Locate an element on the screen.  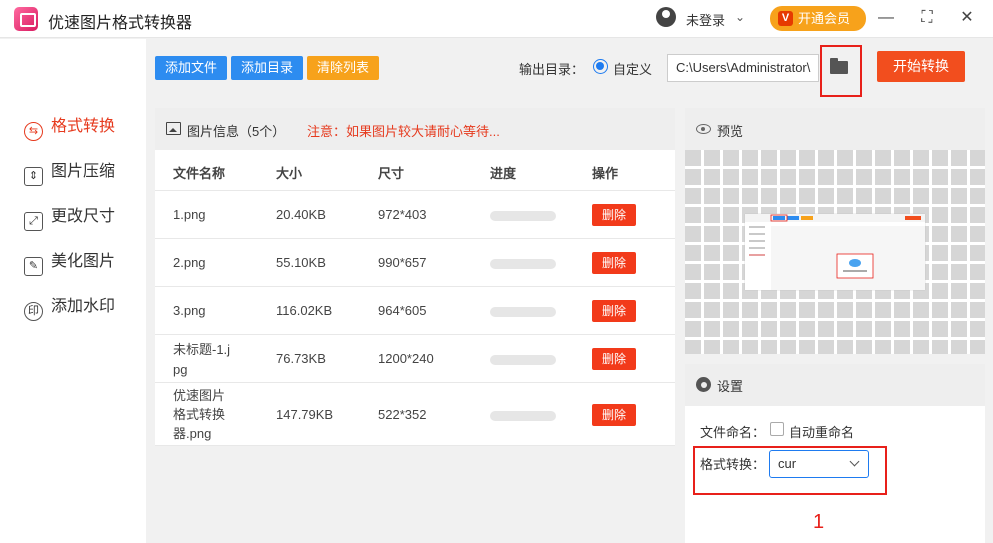
app-logo-icon is located at coordinates (26, 19).